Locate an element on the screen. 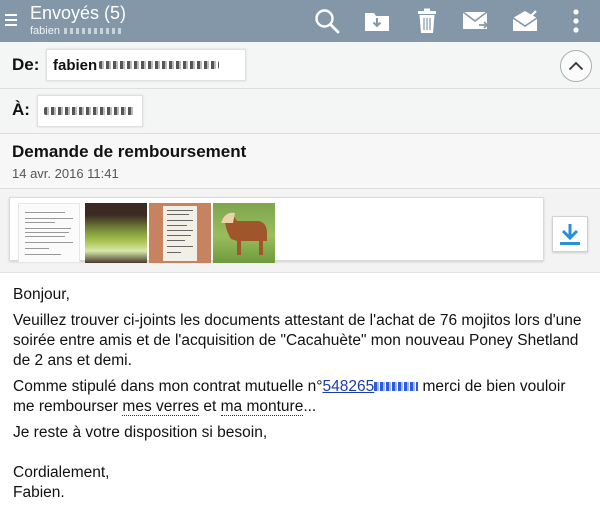 The height and width of the screenshot is (522, 600). from-label: De: is located at coordinates (26, 64).